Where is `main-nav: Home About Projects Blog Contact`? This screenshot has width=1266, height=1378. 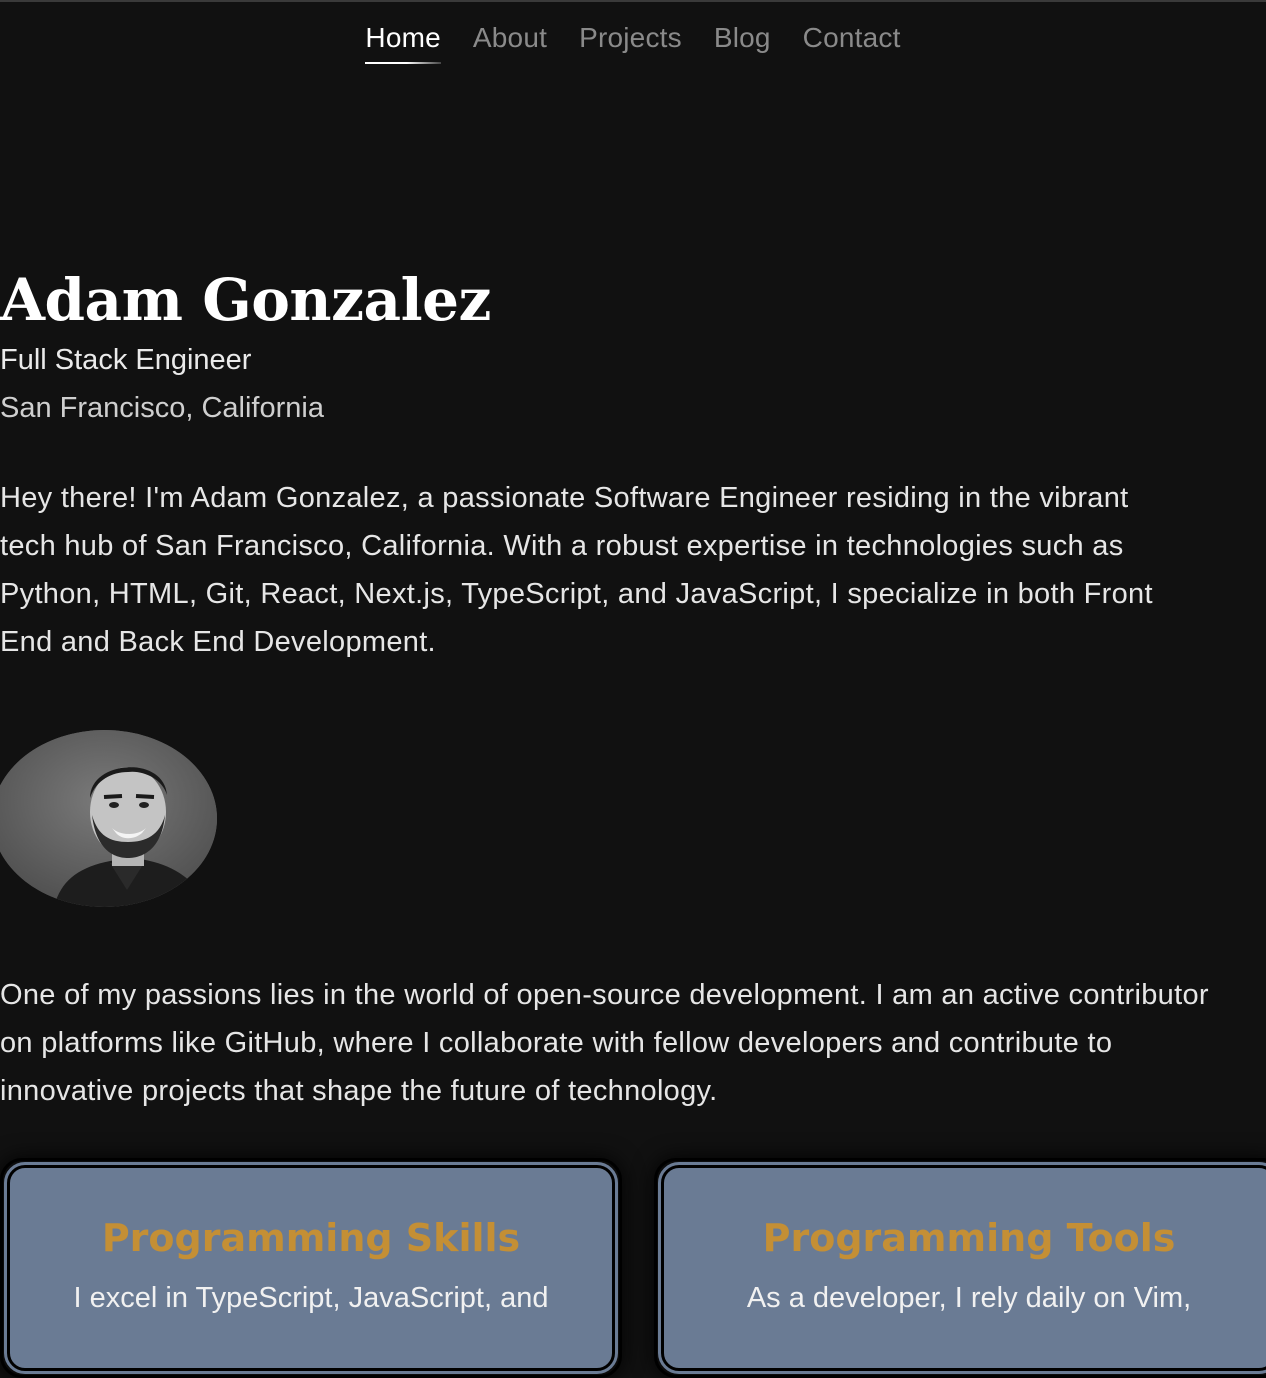 main-nav: Home About Projects Blog Contact is located at coordinates (633, 43).